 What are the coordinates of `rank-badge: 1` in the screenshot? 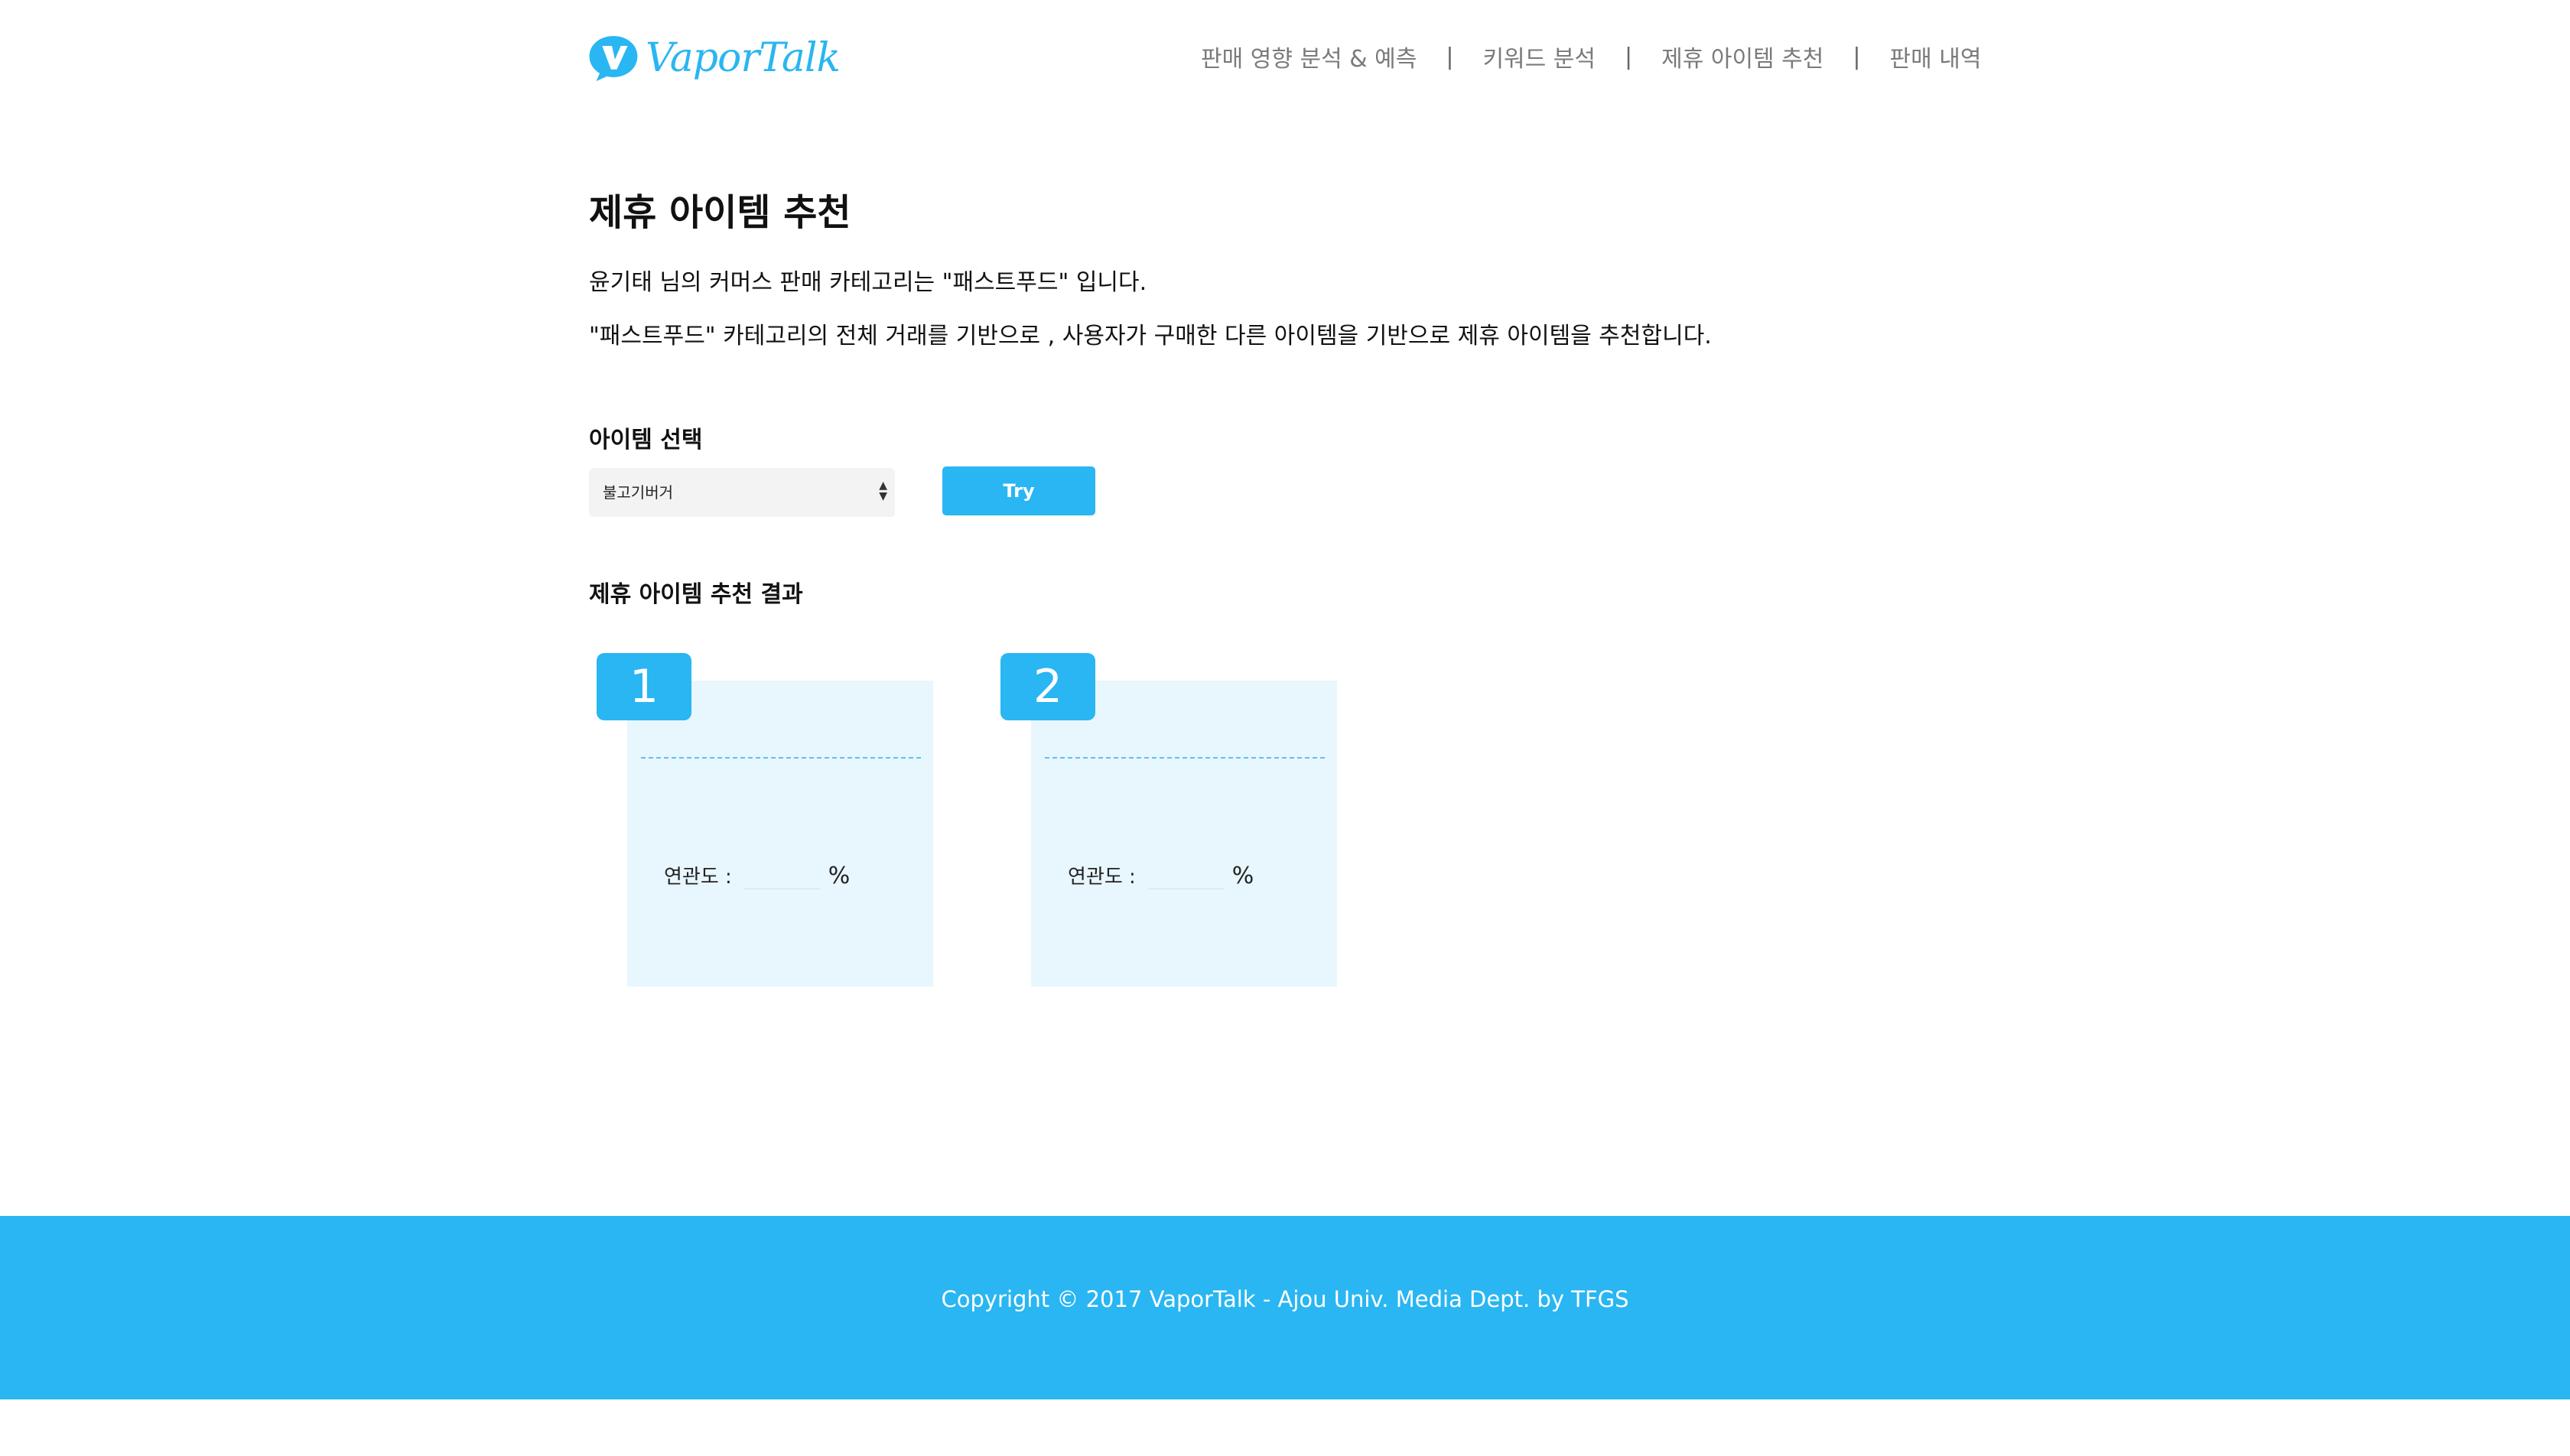 It's located at (644, 686).